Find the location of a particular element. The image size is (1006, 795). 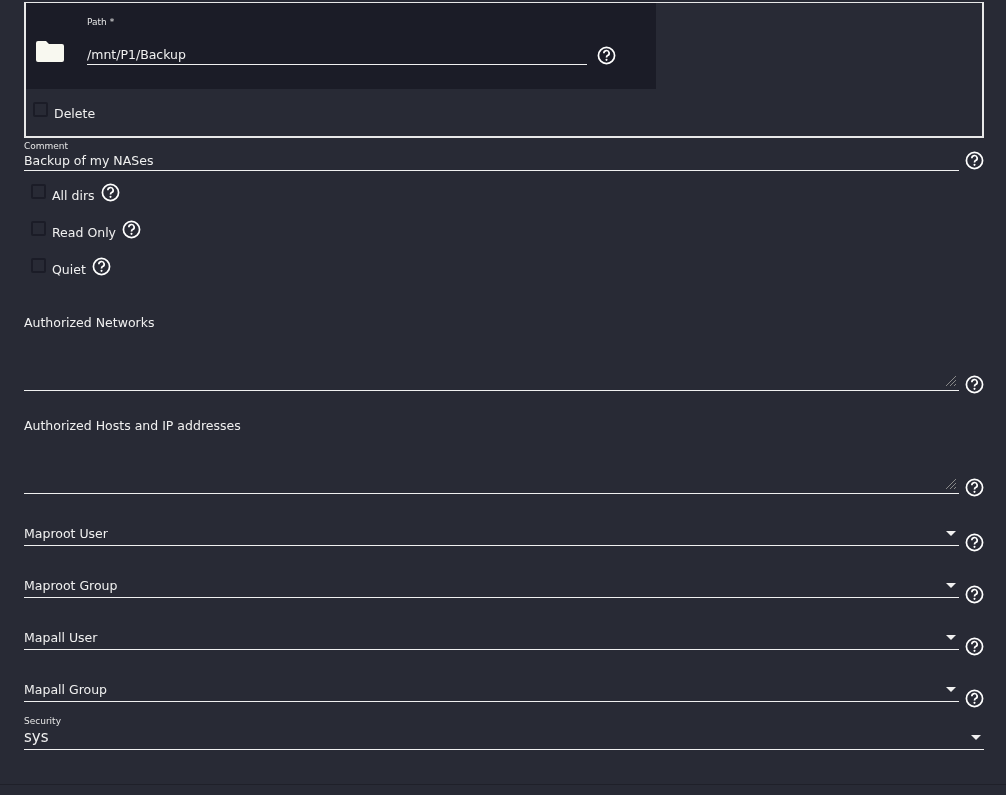

field-label: Security is located at coordinates (43, 721).